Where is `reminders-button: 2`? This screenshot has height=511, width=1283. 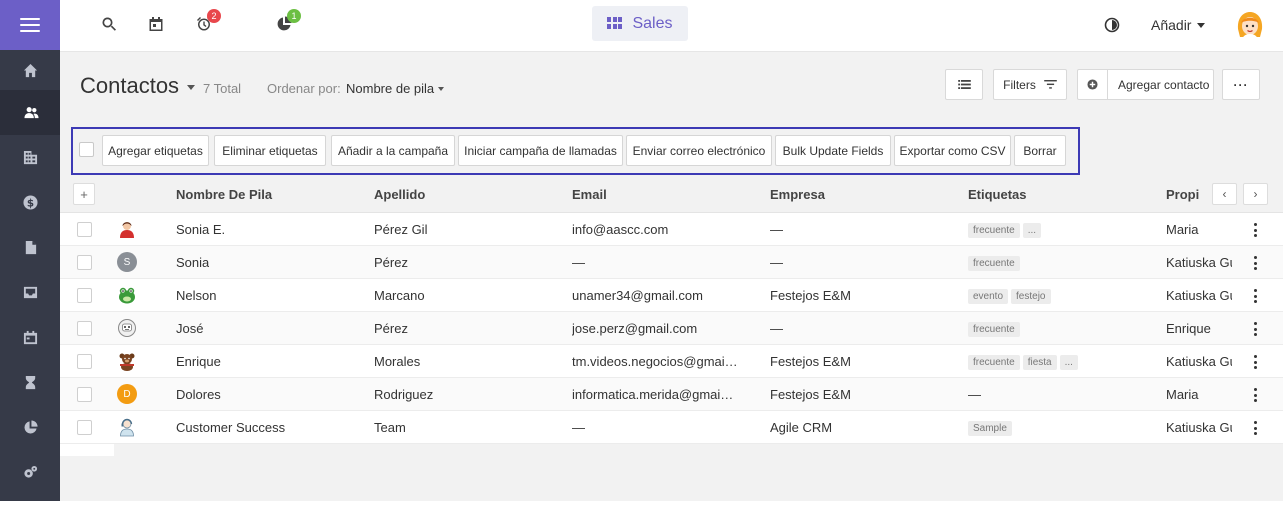
reminders-button: 2 is located at coordinates (208, 21).